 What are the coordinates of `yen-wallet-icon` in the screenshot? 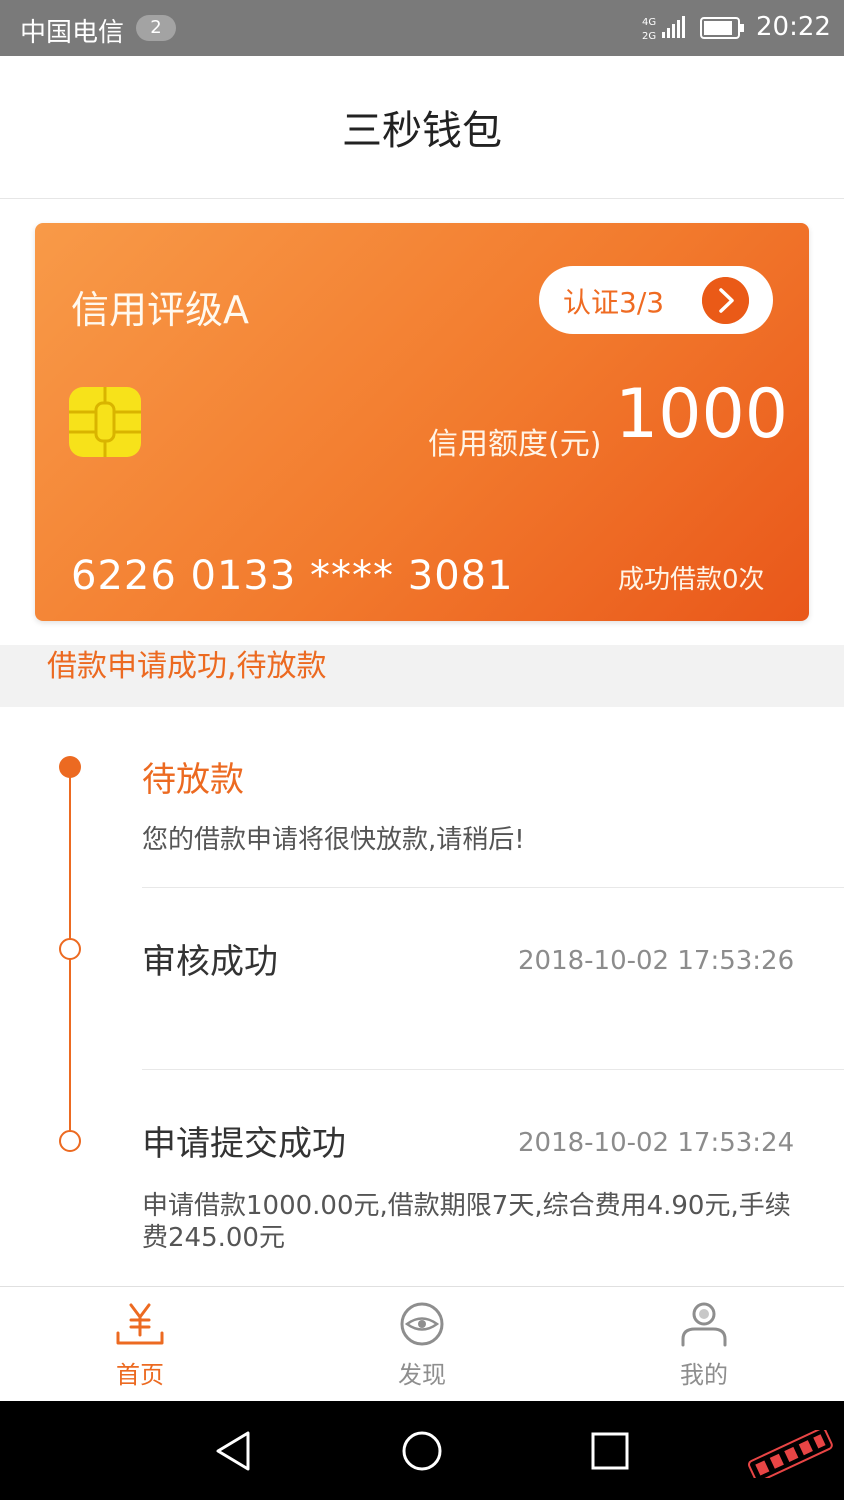 It's located at (140, 1324).